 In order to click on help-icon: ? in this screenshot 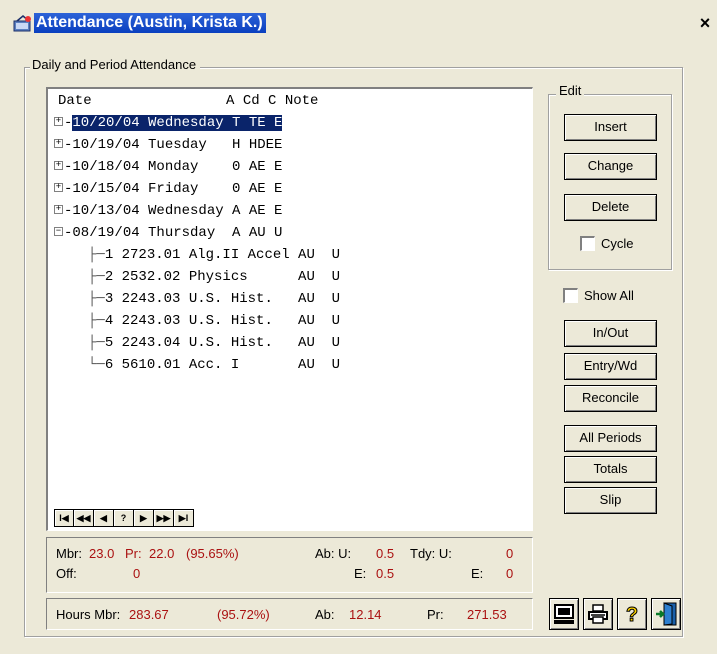, I will do `click(632, 614)`.